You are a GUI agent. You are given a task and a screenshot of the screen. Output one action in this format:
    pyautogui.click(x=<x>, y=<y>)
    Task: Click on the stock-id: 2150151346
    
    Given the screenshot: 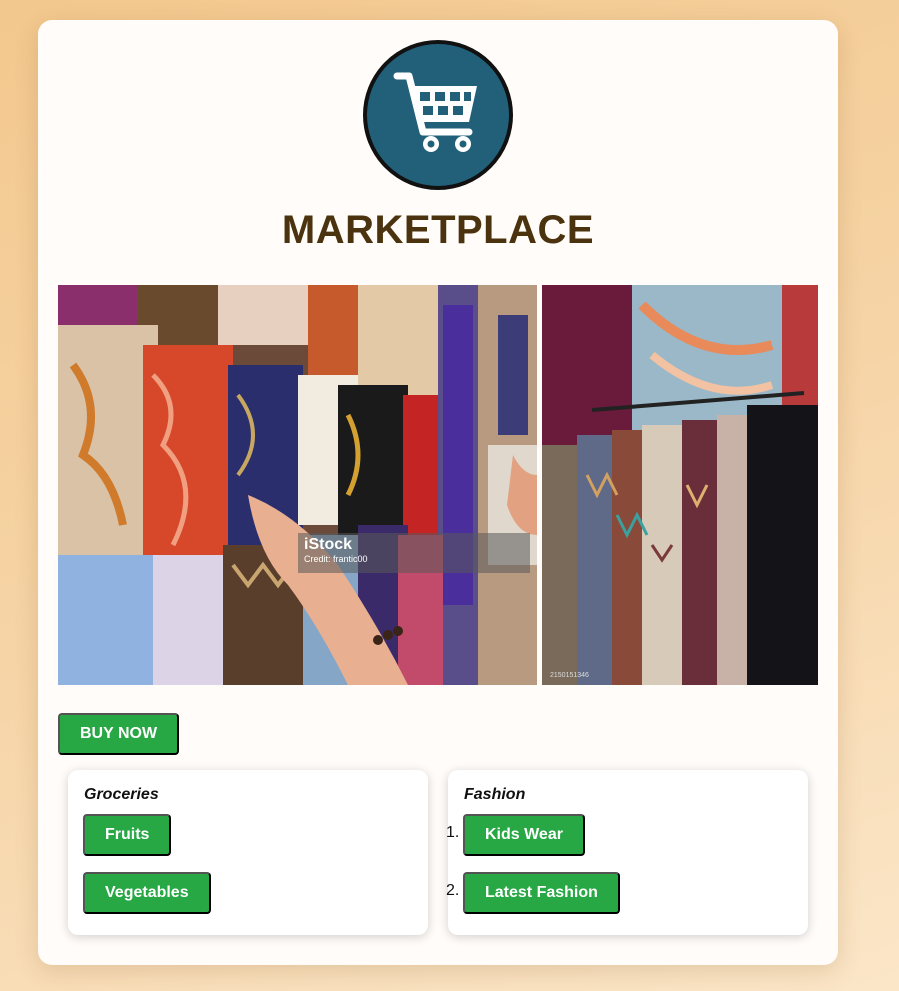 What is the action you would take?
    pyautogui.click(x=569, y=675)
    